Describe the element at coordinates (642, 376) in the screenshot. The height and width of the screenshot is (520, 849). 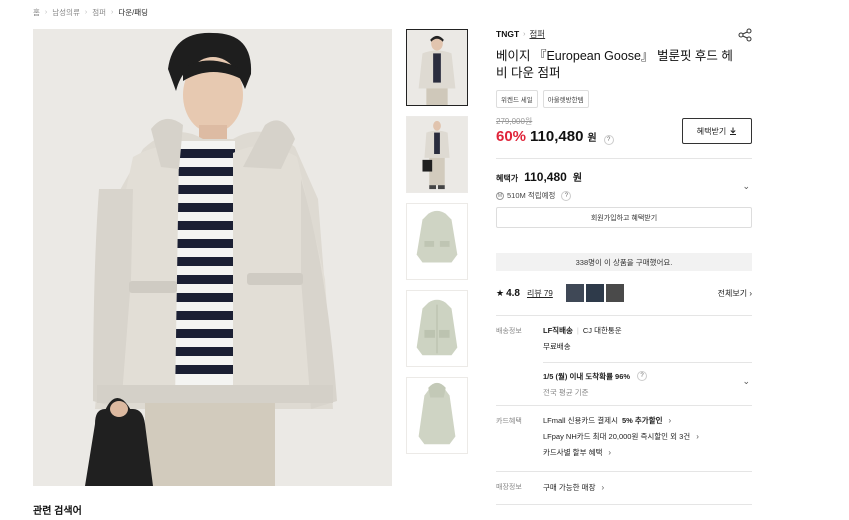
I see `eta-help-icon: ?` at that location.